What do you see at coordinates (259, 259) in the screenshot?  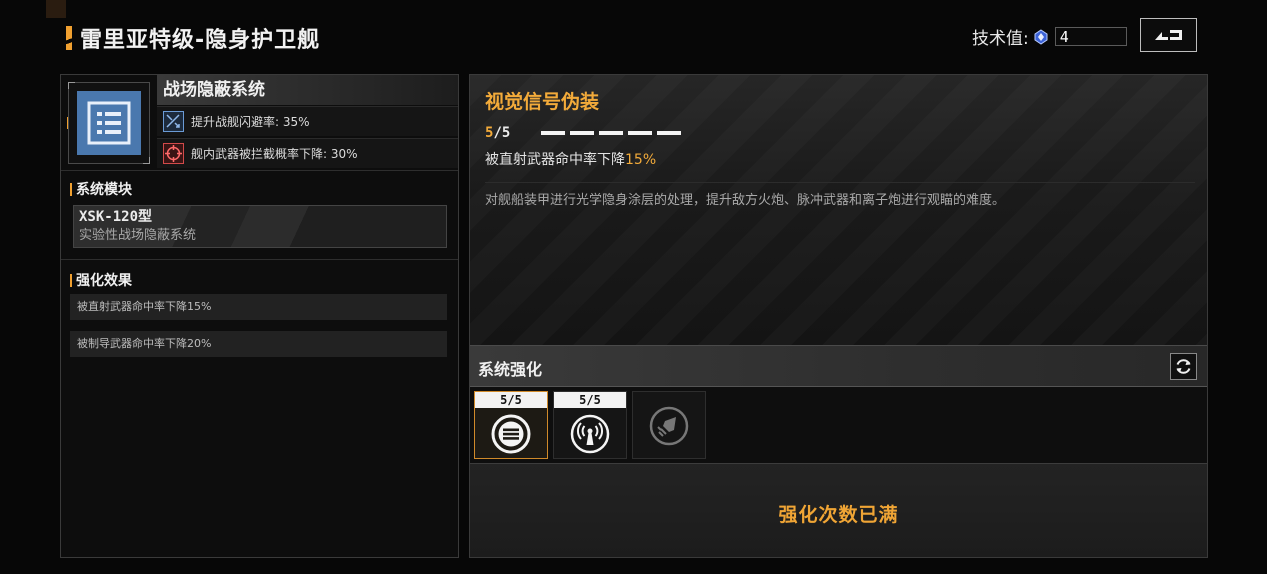 I see `section-divider` at bounding box center [259, 259].